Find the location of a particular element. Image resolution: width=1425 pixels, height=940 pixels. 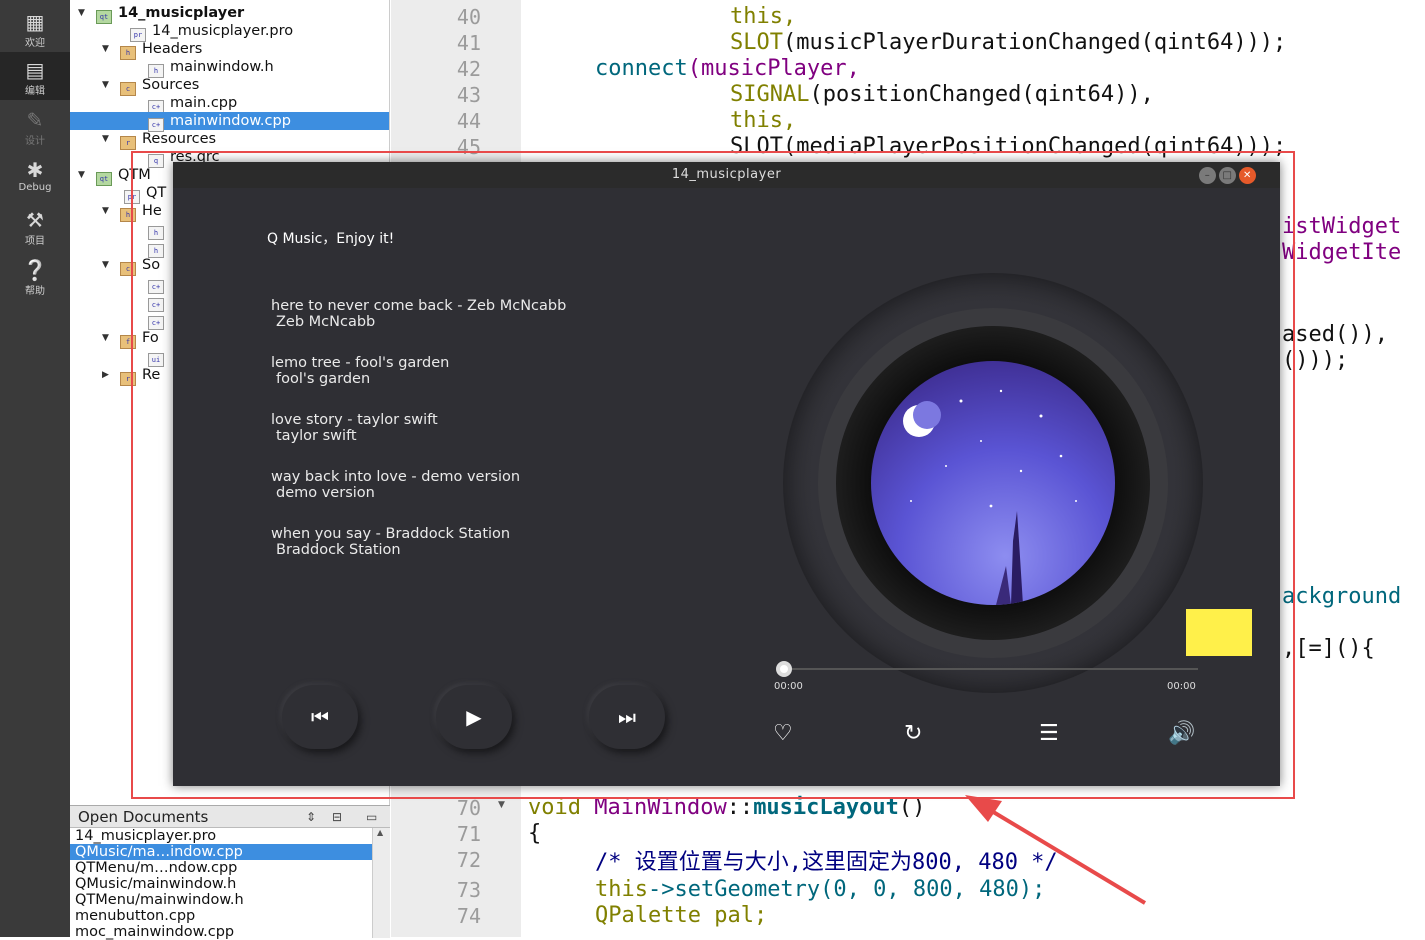

tree-item-pro-file: pr 14_musicplayer.pro is located at coordinates (211, 32).